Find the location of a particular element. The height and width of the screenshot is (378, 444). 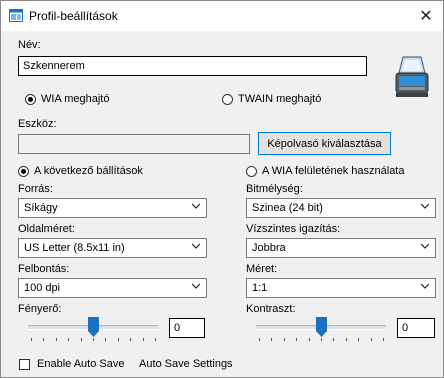

resolution-dropdown: 100 dpi is located at coordinates (112, 288).